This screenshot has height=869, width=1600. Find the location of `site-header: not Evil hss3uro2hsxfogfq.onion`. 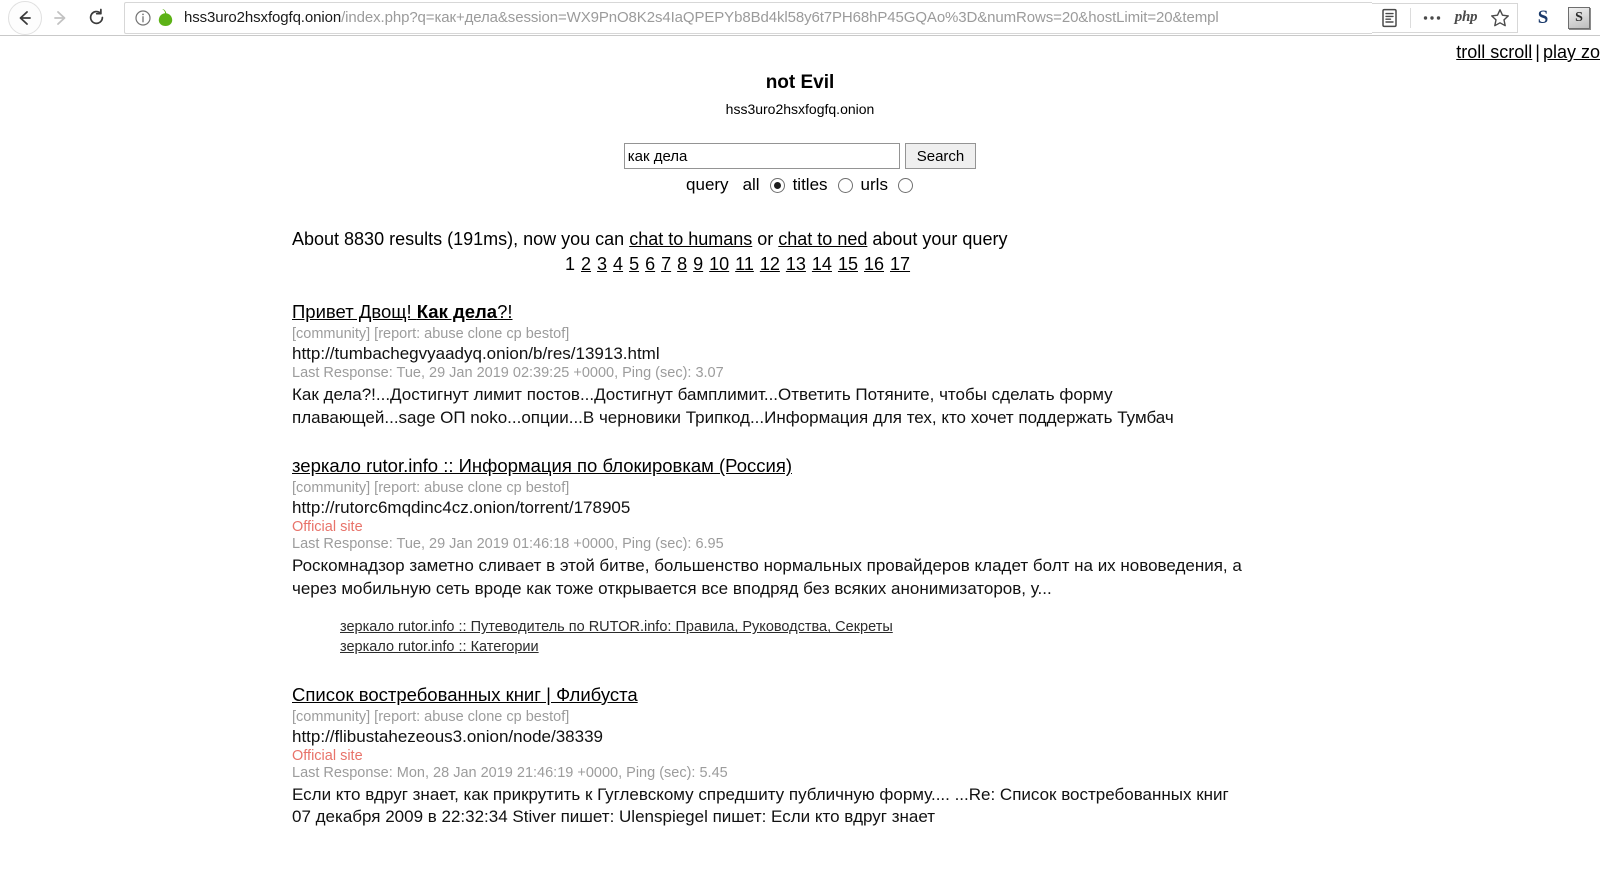

site-header: not Evil hss3uro2hsxfogfq.onion is located at coordinates (800, 76).